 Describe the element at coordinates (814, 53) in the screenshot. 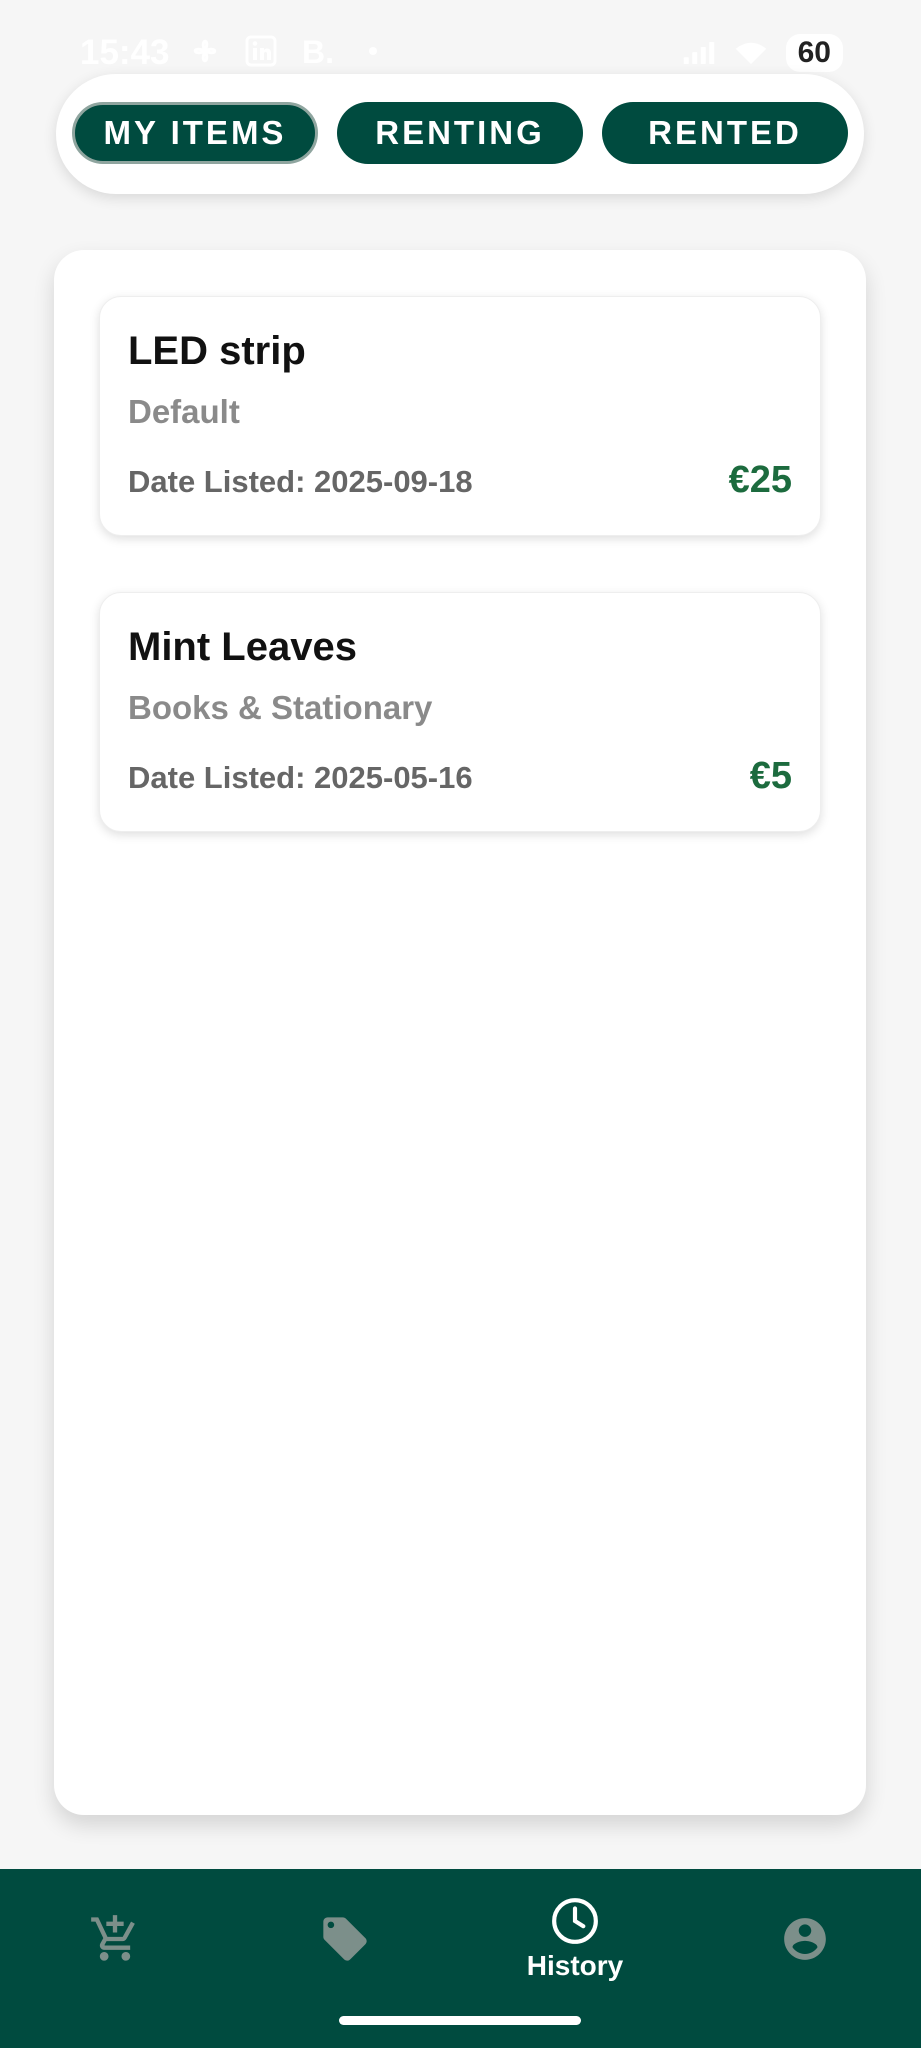

I see `battery-indicator: 60` at that location.